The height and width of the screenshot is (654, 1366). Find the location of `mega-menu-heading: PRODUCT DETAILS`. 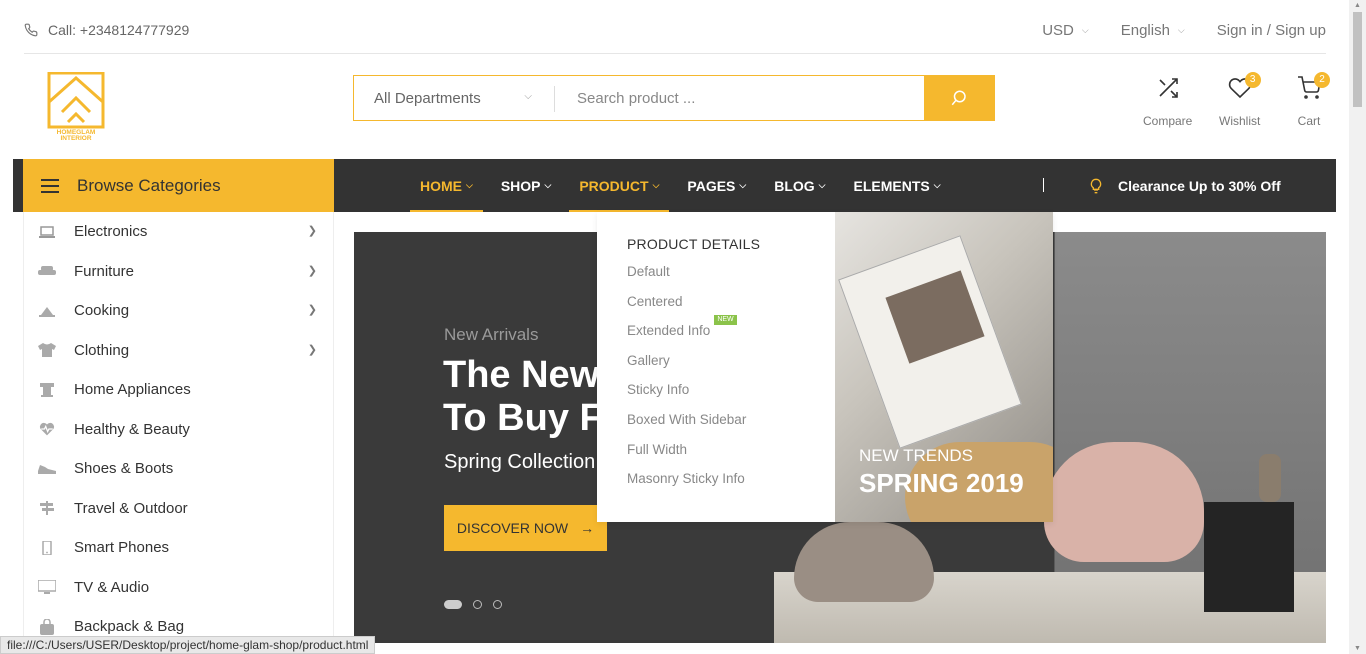

mega-menu-heading: PRODUCT DETAILS is located at coordinates (694, 244).